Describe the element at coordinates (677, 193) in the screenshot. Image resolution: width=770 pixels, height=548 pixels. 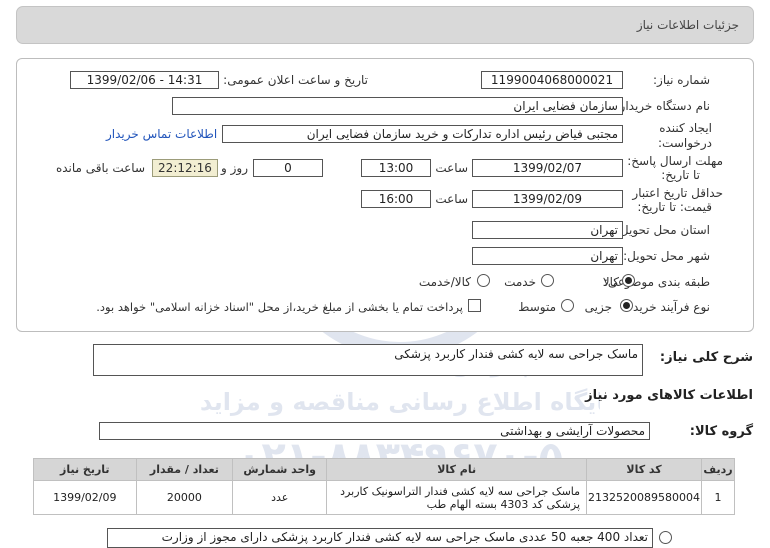
I see `validity-label-1: حداقل تاریخ اعتبار` at that location.